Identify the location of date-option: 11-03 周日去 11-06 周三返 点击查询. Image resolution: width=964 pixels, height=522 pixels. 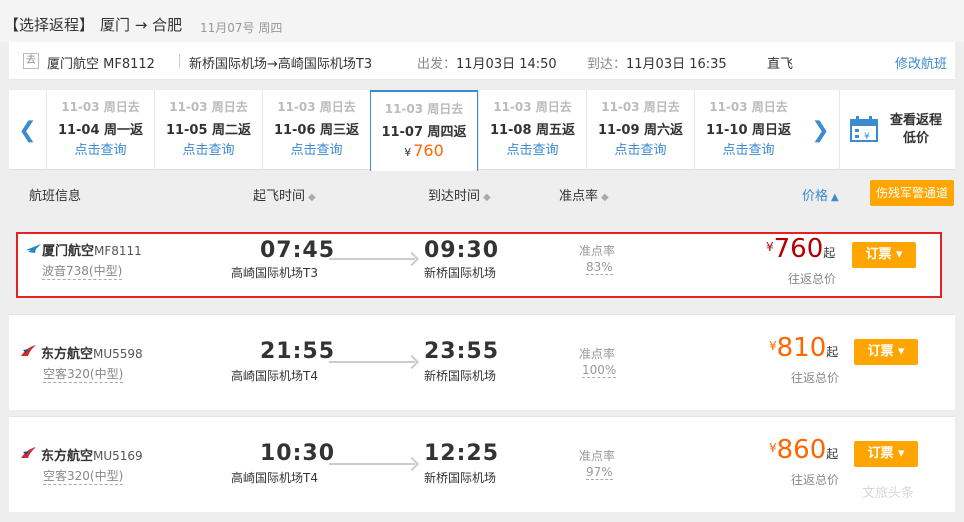
(316, 130).